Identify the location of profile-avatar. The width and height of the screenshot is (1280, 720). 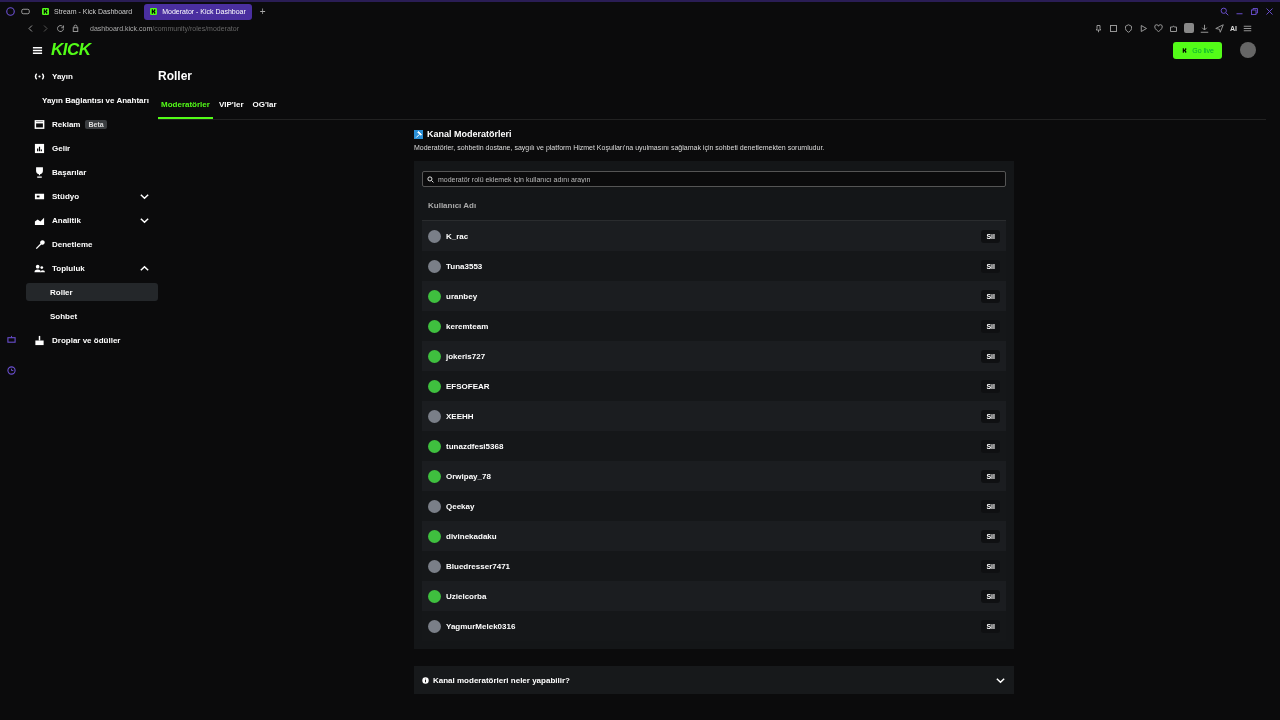
(1248, 50).